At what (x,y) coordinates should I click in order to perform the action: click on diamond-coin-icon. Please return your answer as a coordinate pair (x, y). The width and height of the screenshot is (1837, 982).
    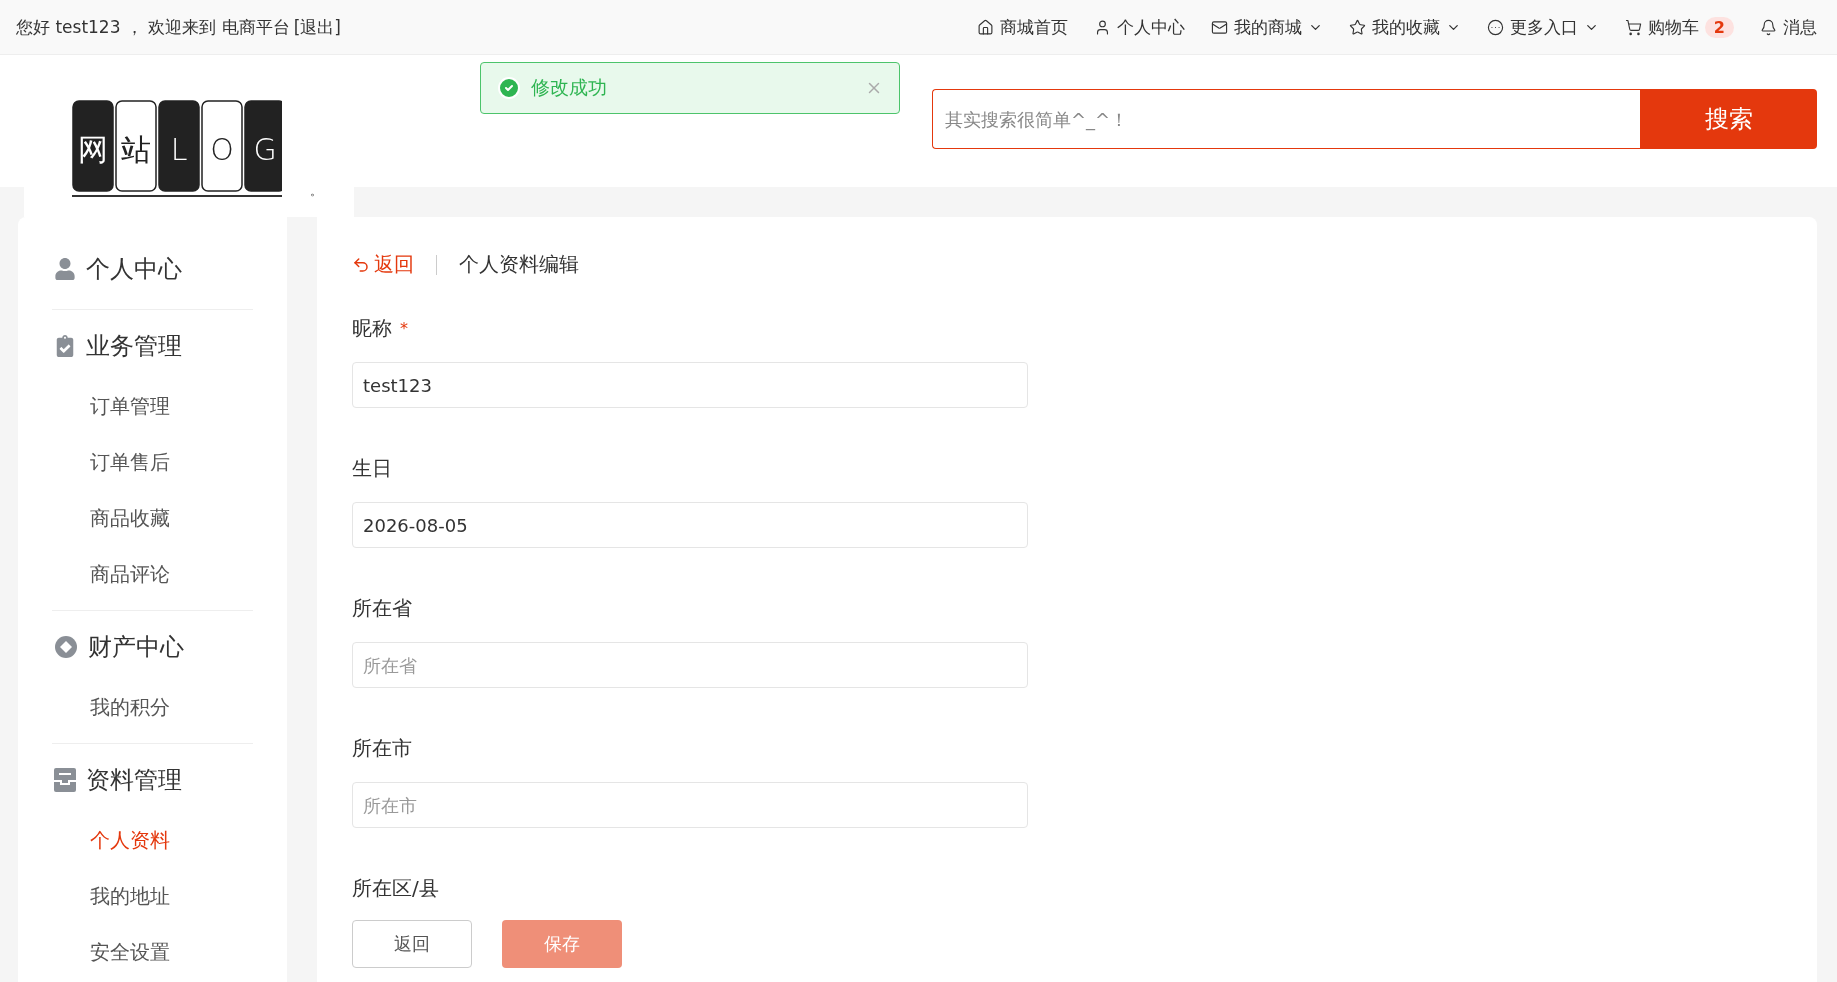
    Looking at the image, I should click on (66, 647).